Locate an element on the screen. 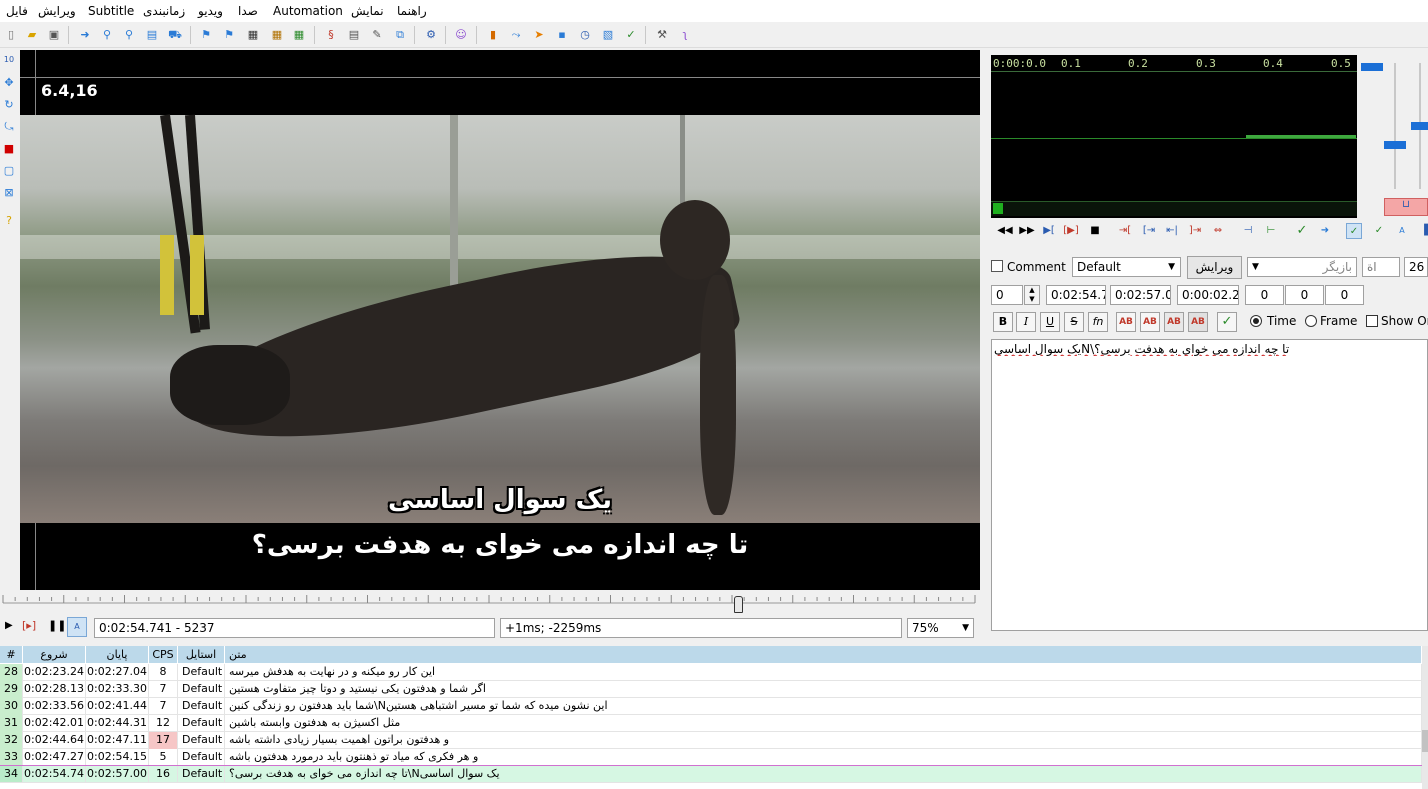 Image resolution: width=1428 pixels, height=789 pixels. layer-spinner: ▲ ▼ is located at coordinates (1032, 295).